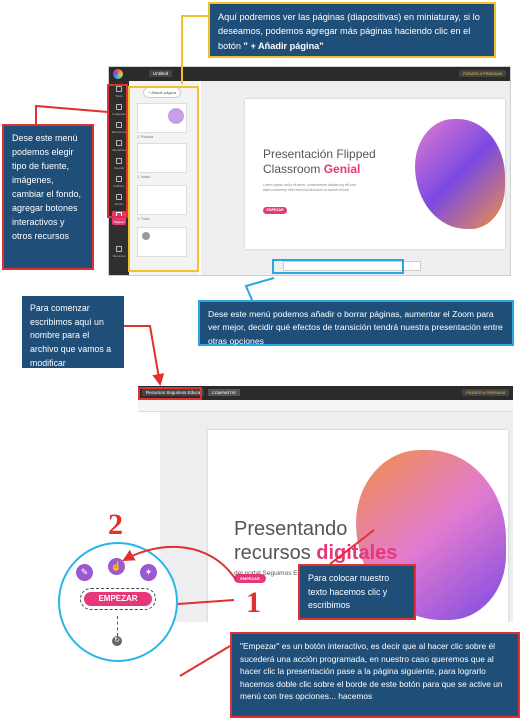 The width and height of the screenshot is (522, 720). I want to click on connector-left-menu, so click(72, 114).